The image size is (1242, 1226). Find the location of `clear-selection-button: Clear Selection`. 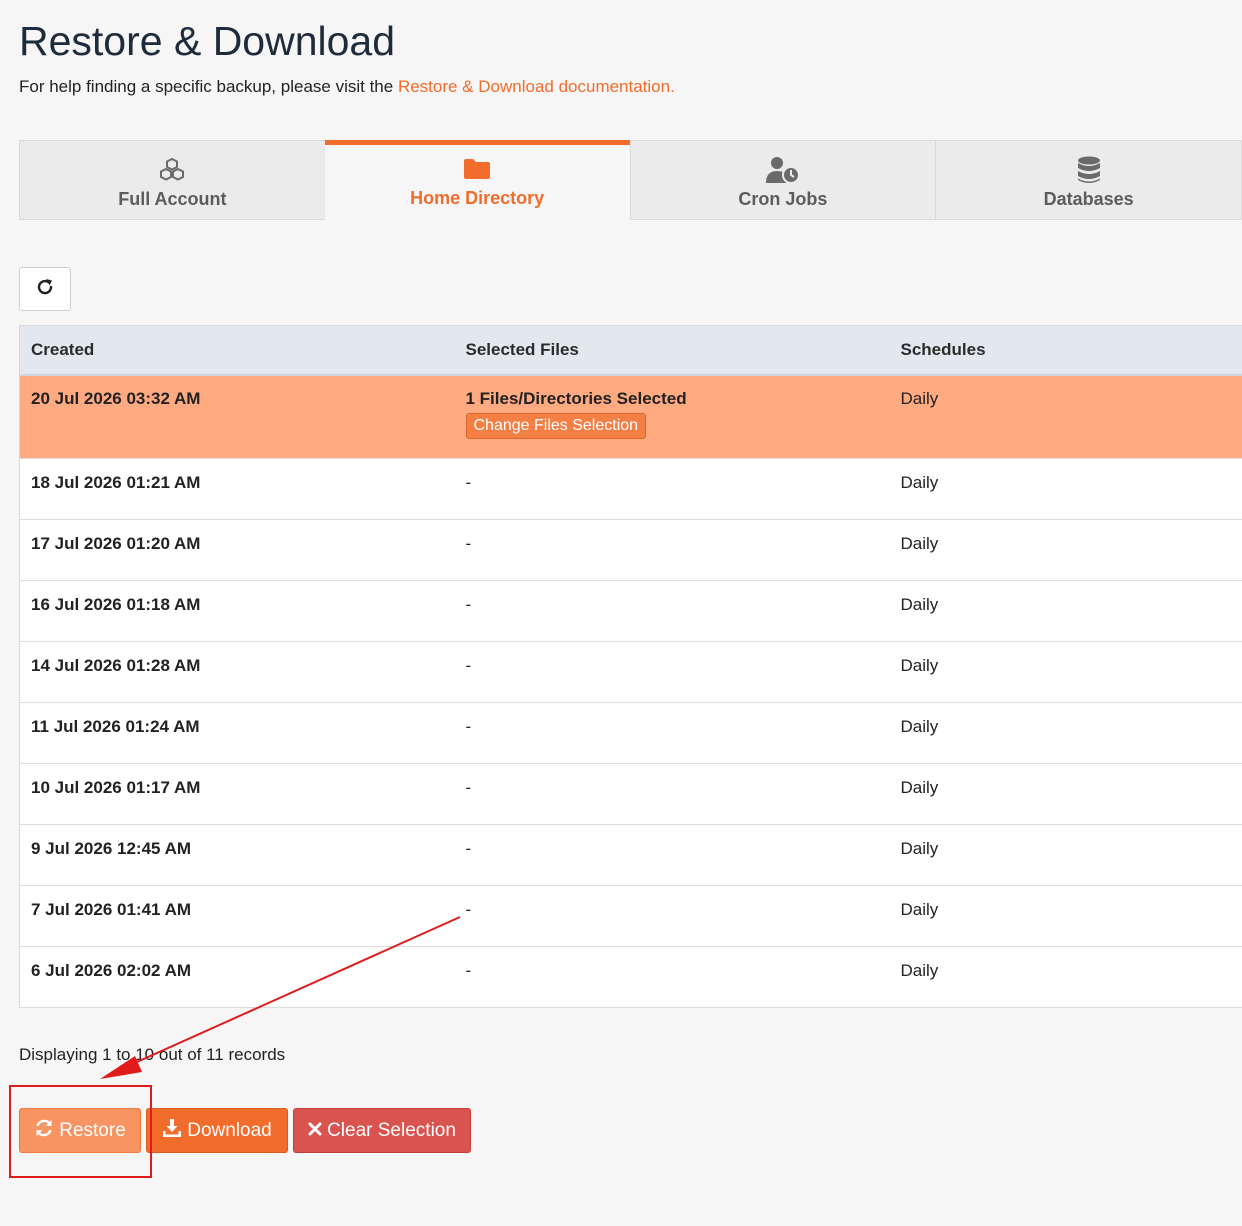

clear-selection-button: Clear Selection is located at coordinates (382, 1130).